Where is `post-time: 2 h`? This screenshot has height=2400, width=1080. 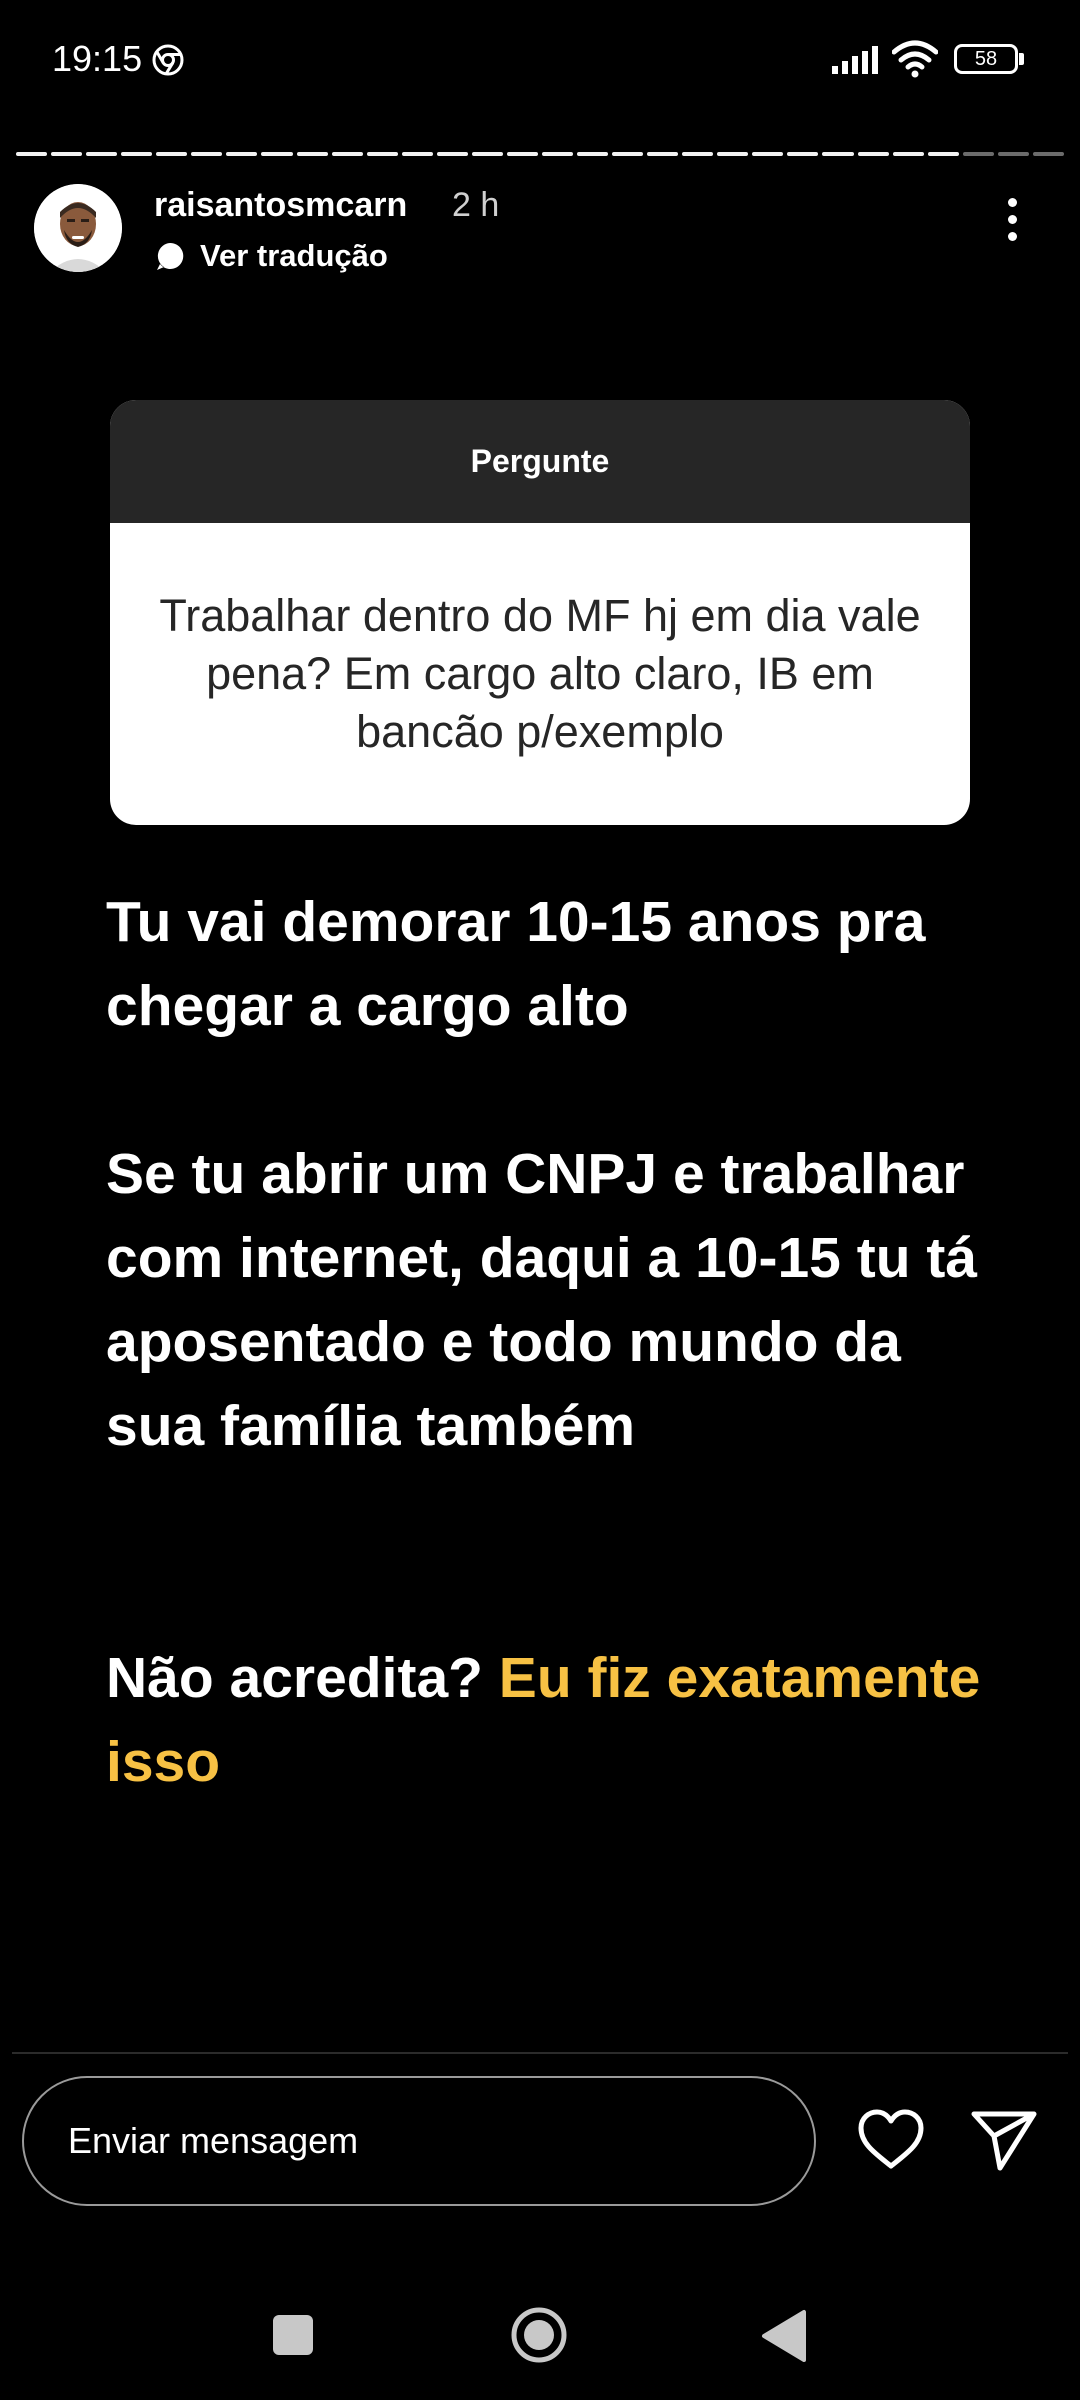 post-time: 2 h is located at coordinates (476, 205).